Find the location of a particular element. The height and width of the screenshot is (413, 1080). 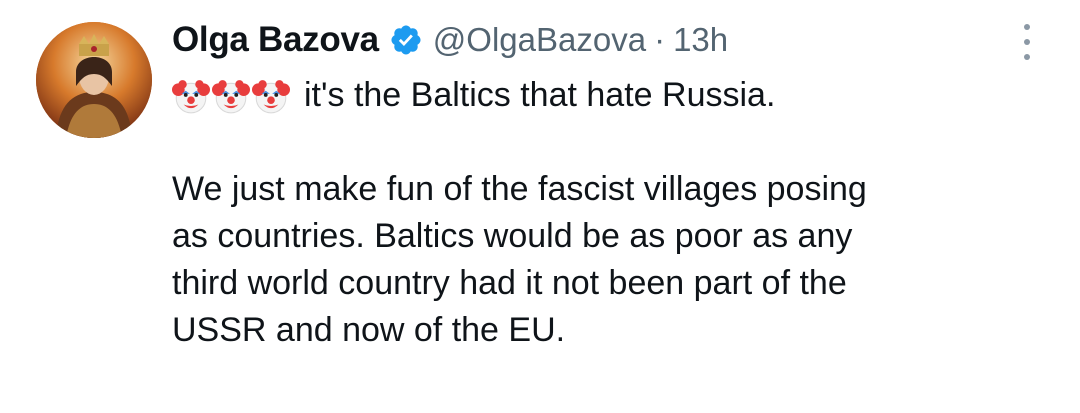

tweet-header: Olga Bazova @OlgaBazova · 13h is located at coordinates (450, 40).